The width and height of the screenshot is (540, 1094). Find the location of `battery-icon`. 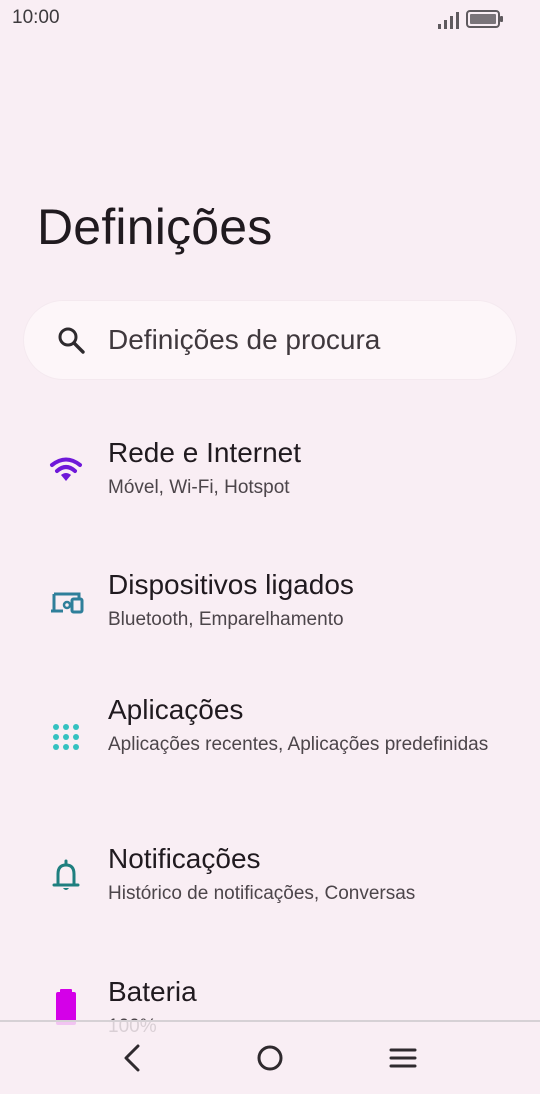

battery-icon is located at coordinates (484, 19).